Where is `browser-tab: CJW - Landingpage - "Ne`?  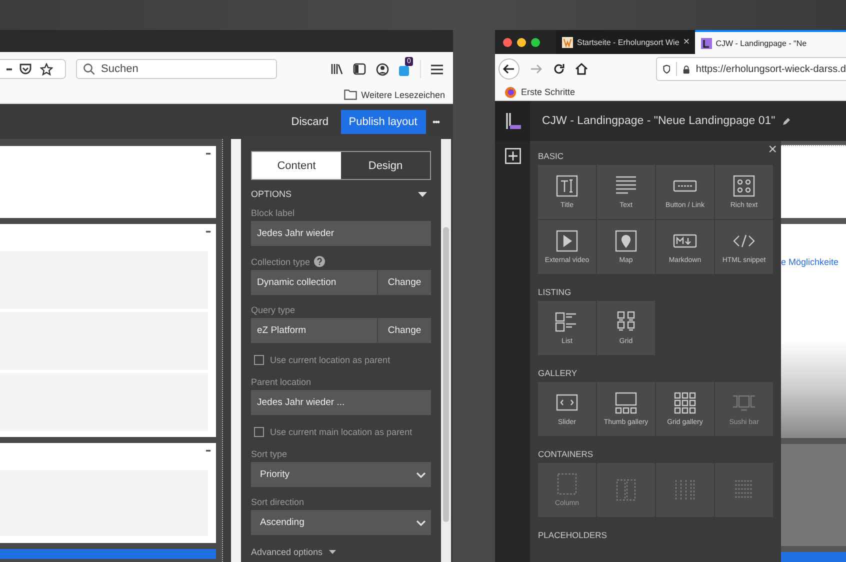 browser-tab: CJW - Landingpage - "Ne is located at coordinates (770, 42).